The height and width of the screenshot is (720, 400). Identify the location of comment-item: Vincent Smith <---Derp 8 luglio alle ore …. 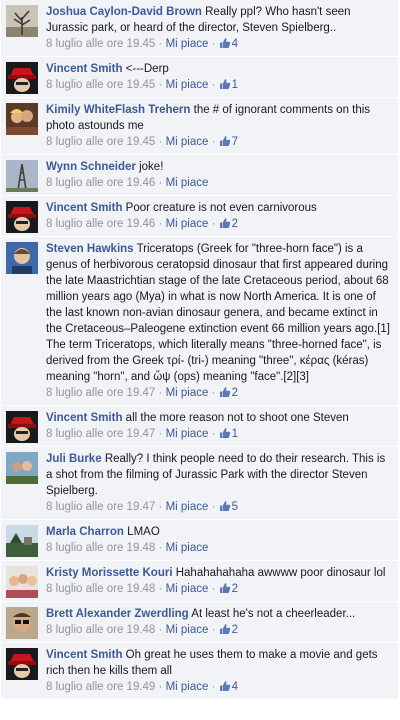
(199, 77).